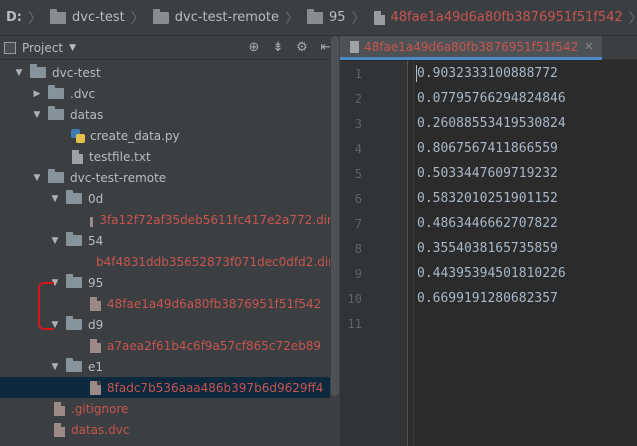 The image size is (637, 446). I want to click on tree-item-create-data: create_data.py, so click(166, 135).